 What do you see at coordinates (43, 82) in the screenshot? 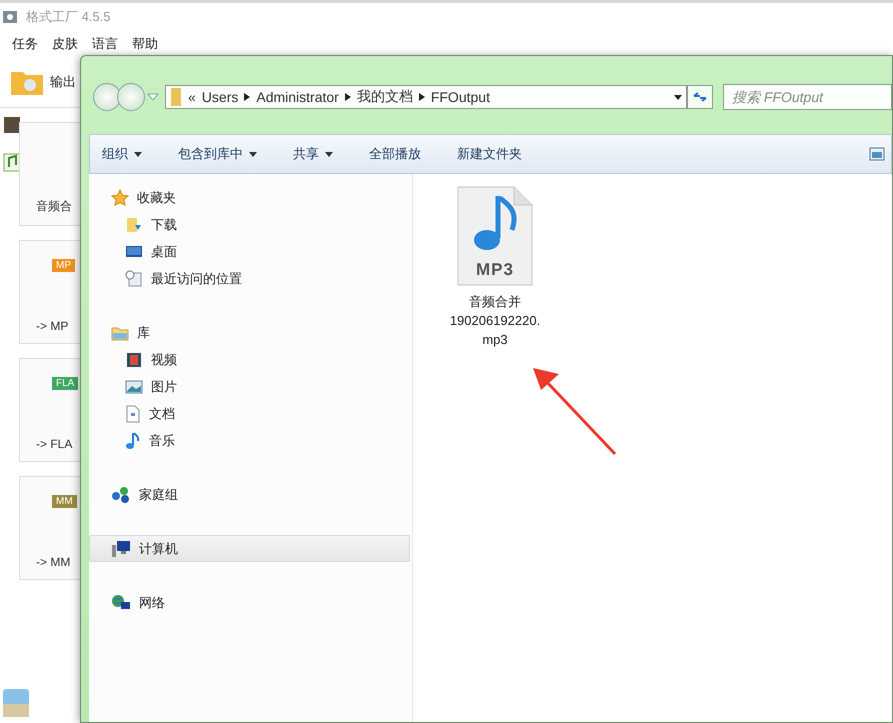
I see `output-folder-button: 输出` at bounding box center [43, 82].